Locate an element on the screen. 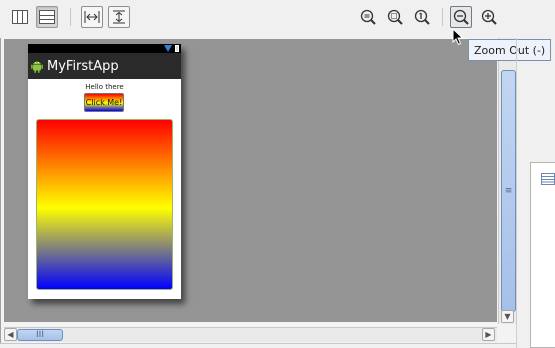 This screenshot has width=555, height=348. fit-width-icon is located at coordinates (92, 17).